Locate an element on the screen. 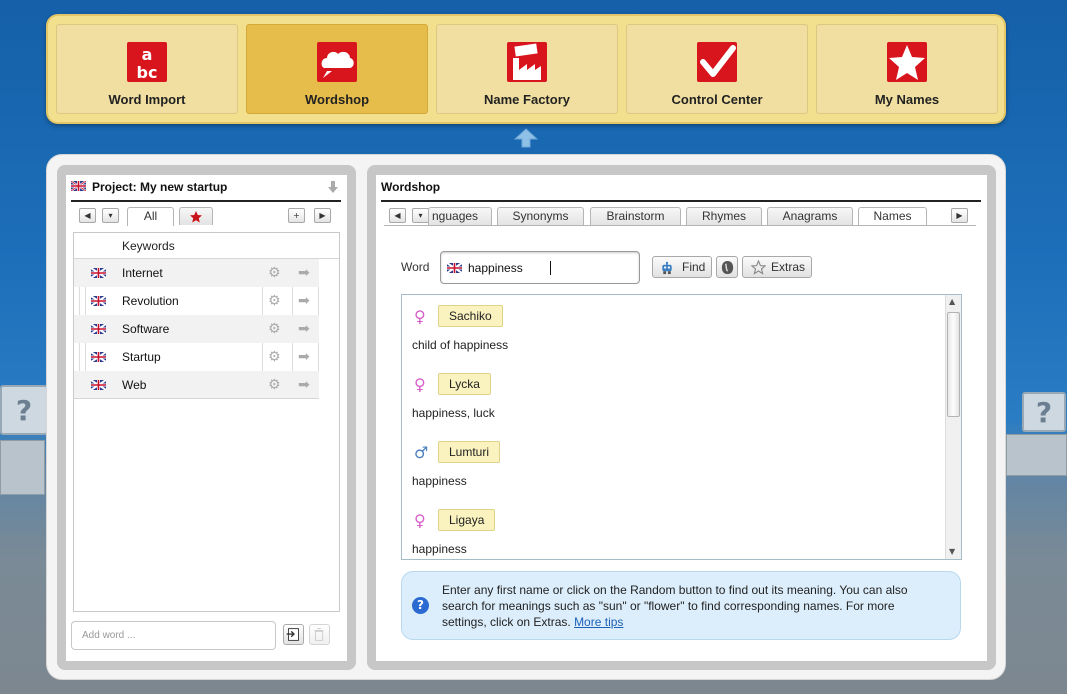 The height and width of the screenshot is (694, 1067). name-chip: Lumturi is located at coordinates (469, 452).